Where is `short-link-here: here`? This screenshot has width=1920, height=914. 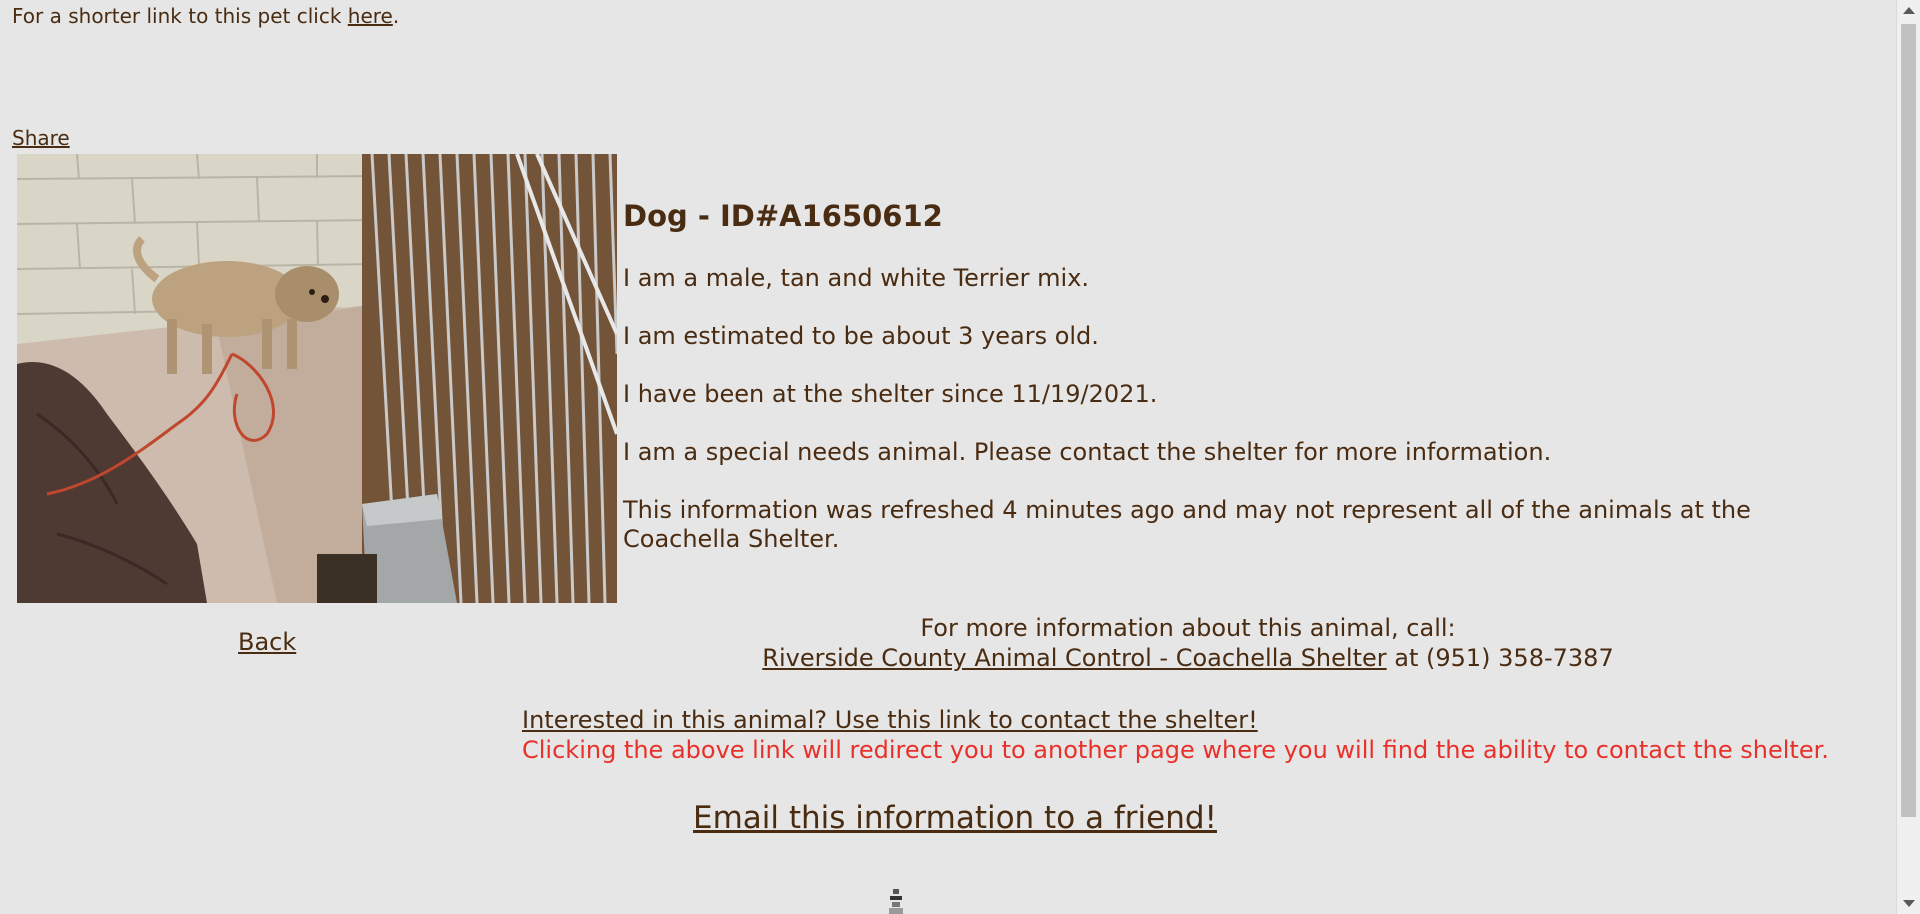
short-link-here: here is located at coordinates (370, 16).